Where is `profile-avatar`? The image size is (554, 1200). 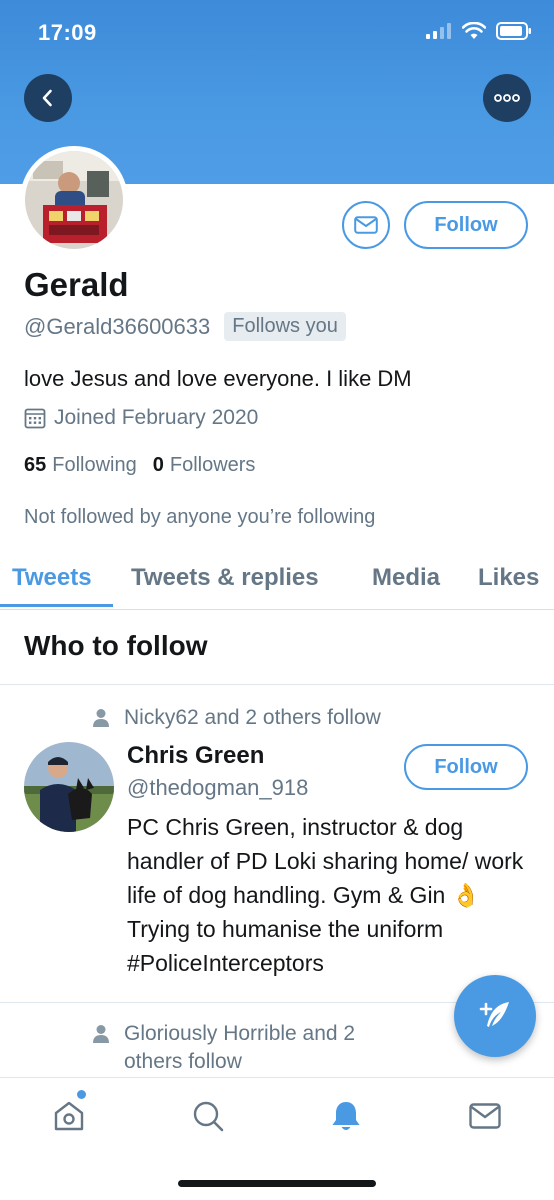 profile-avatar is located at coordinates (74, 200).